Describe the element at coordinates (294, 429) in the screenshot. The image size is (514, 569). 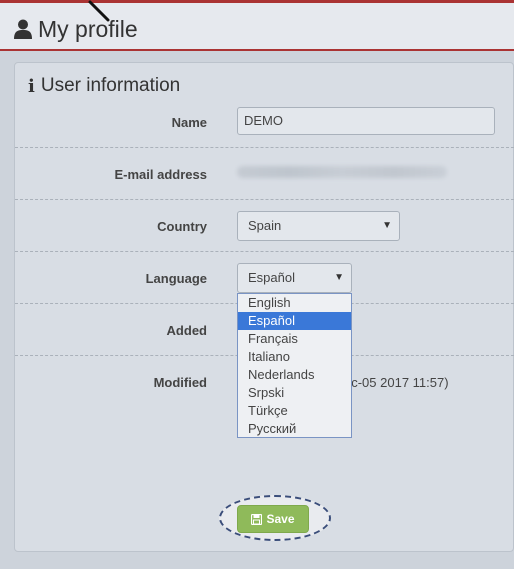
I see `language-option: Русский` at that location.